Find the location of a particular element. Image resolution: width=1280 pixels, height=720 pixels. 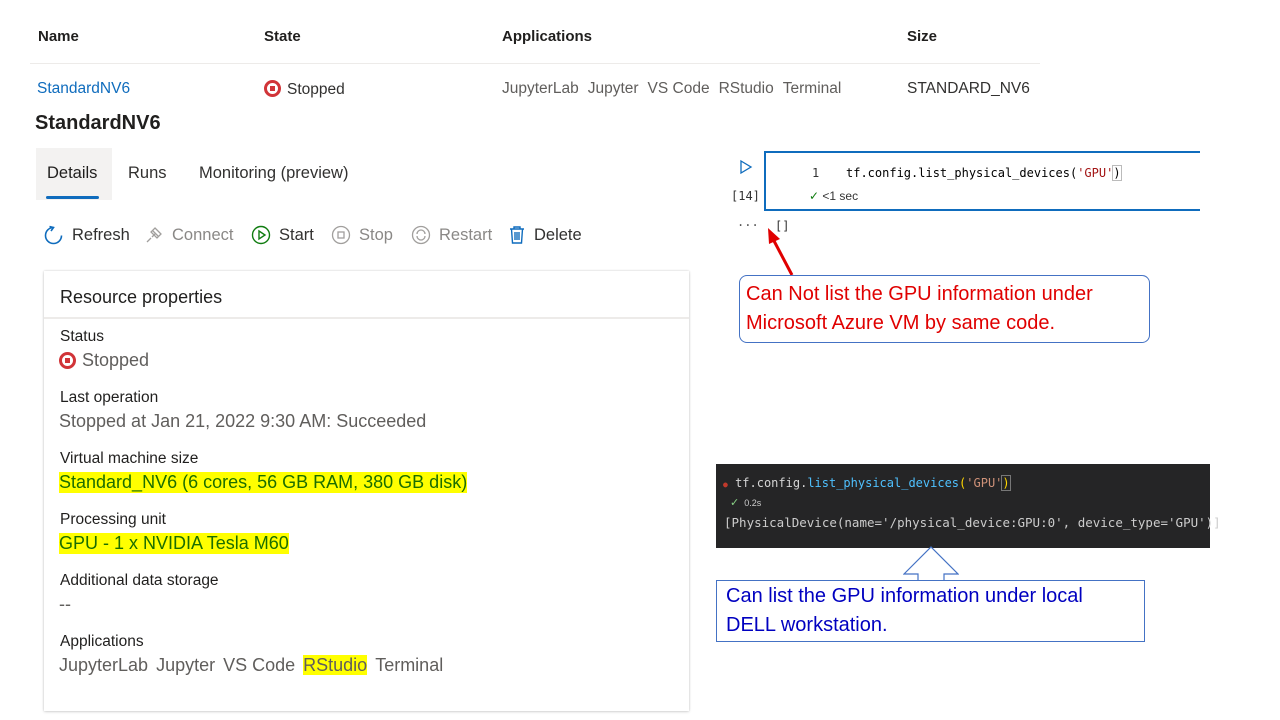

delete-button: Delete is located at coordinates (545, 235).